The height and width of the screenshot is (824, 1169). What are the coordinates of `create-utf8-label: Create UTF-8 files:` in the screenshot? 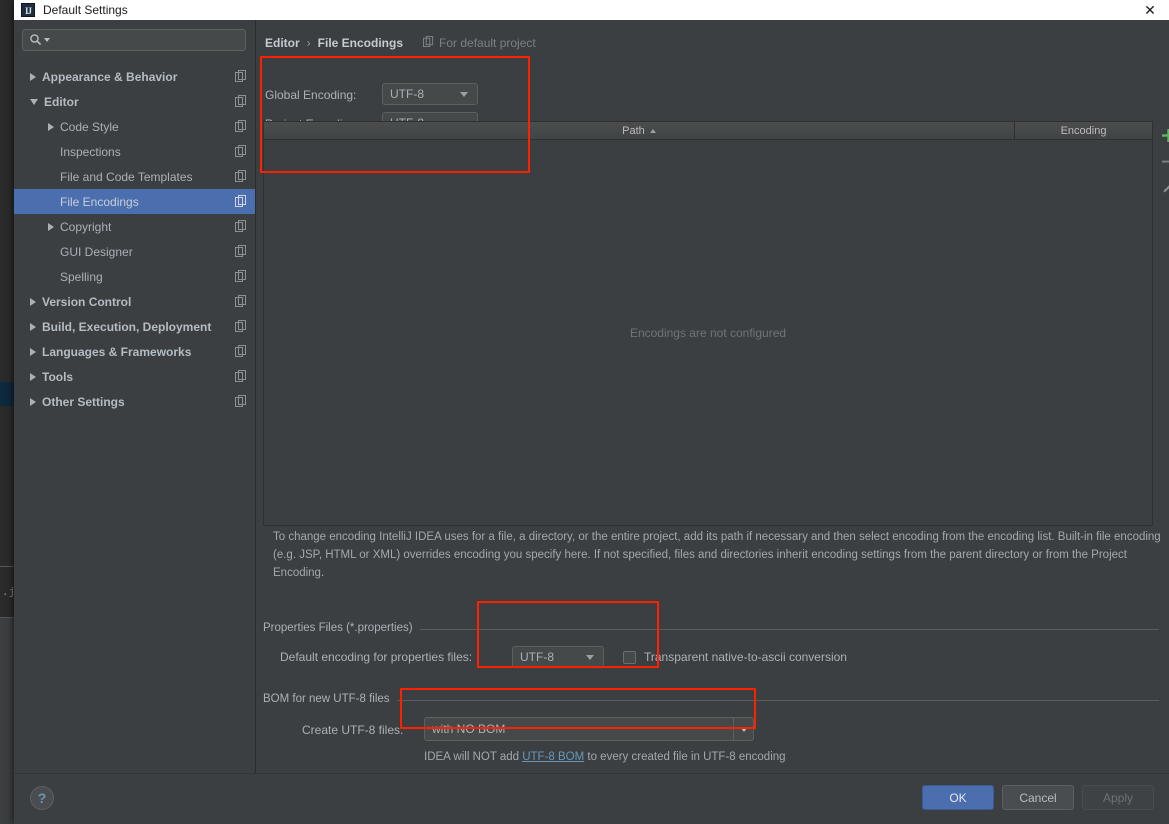 It's located at (353, 730).